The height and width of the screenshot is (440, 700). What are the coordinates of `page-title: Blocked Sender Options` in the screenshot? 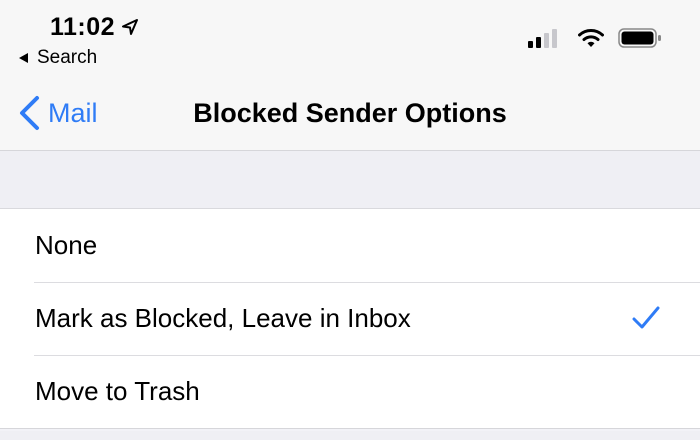 It's located at (350, 113).